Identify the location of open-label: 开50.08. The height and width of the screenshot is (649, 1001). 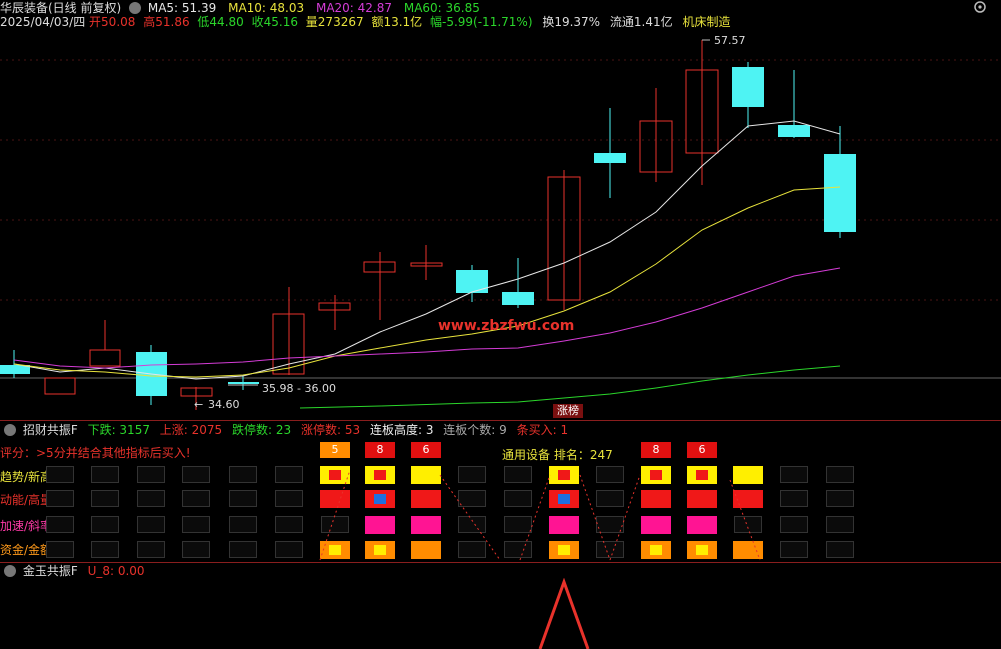
(112, 22).